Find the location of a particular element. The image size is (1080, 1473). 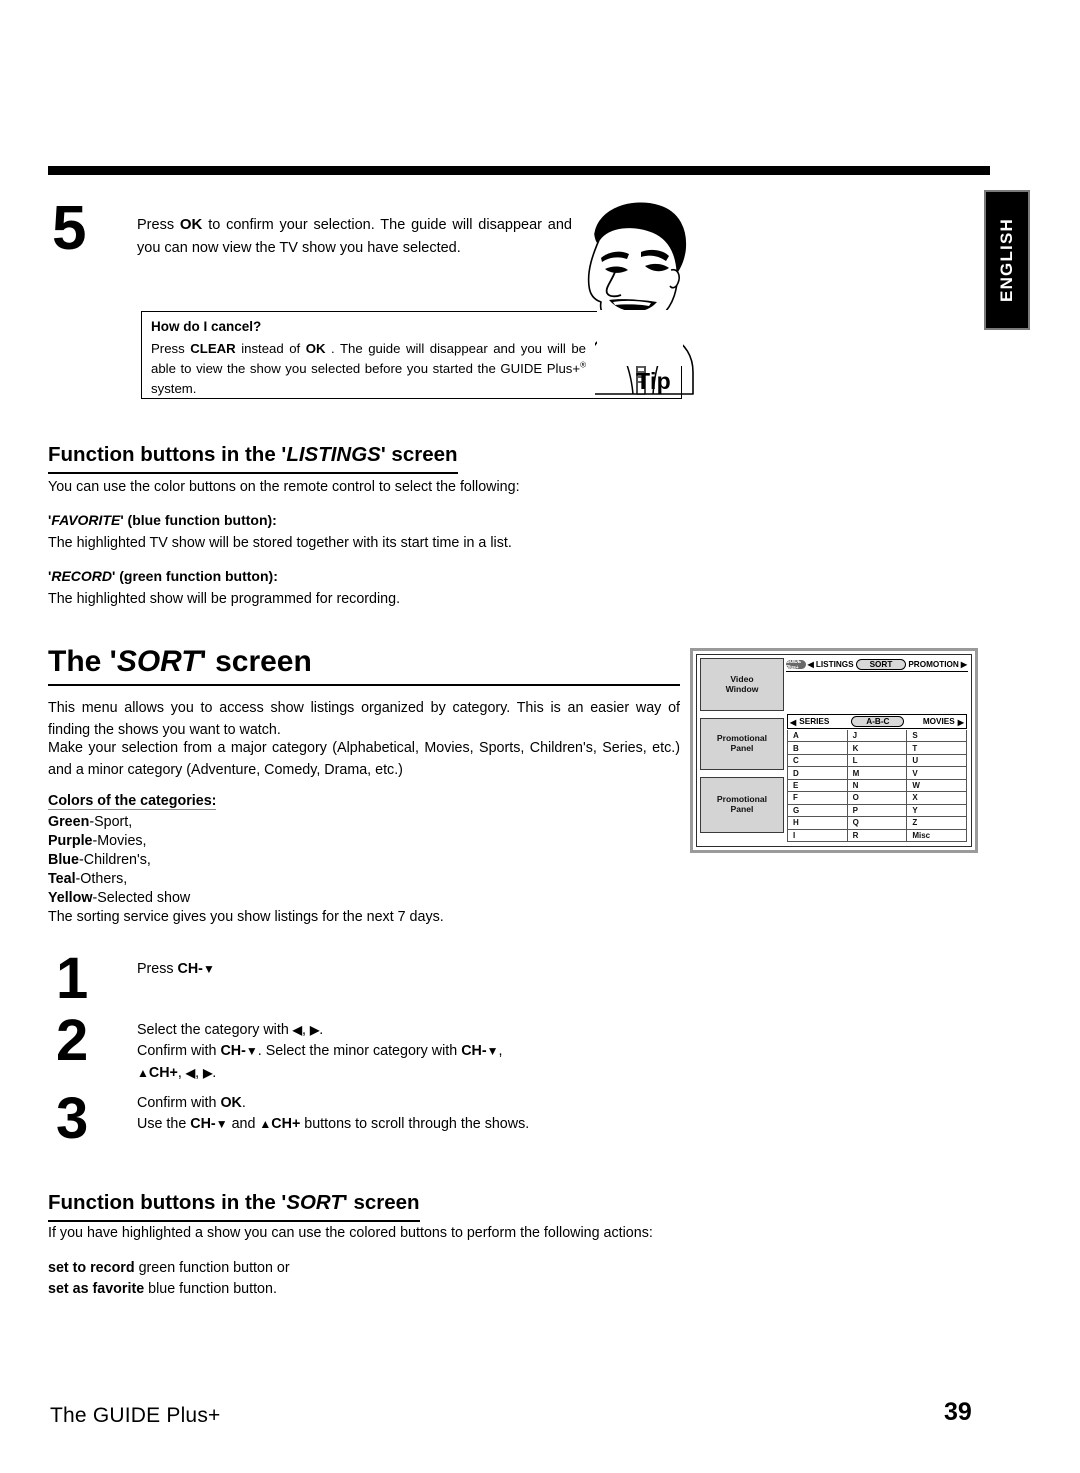

step-3-and: and is located at coordinates (243, 1124).